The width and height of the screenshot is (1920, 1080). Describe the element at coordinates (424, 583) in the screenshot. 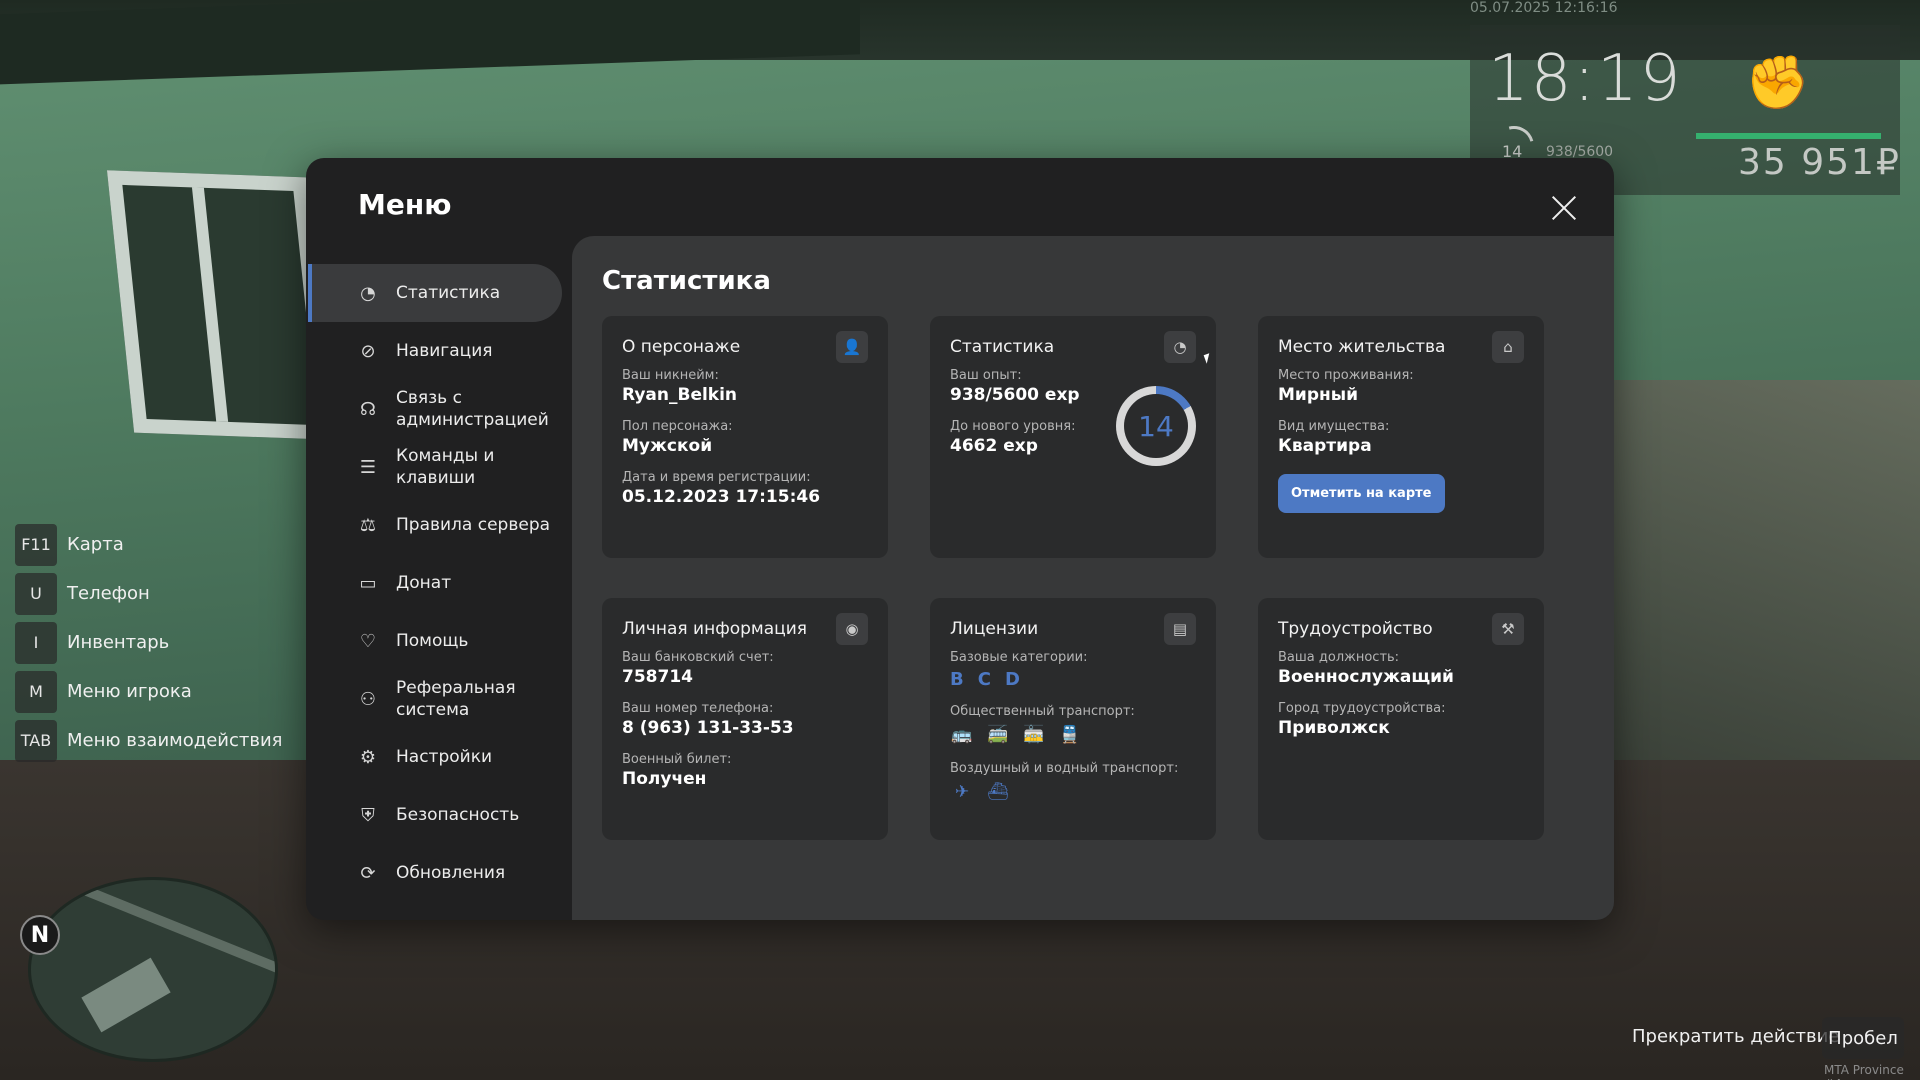

I see `sidebar-item-label: Донат` at that location.